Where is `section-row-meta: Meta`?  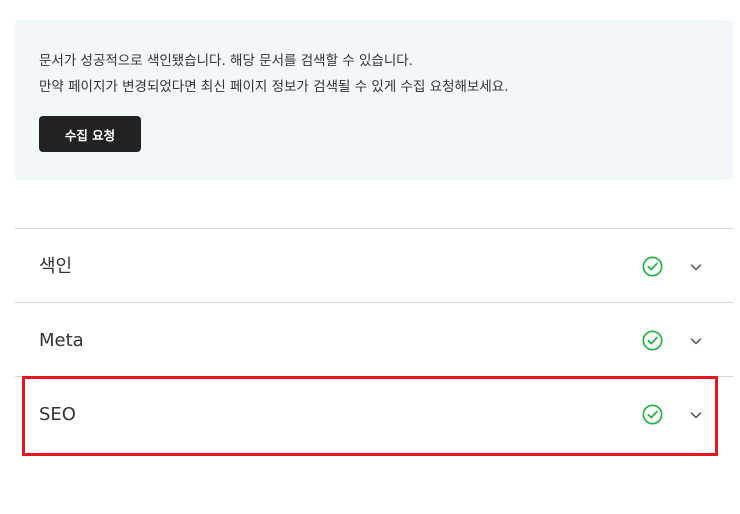 section-row-meta: Meta is located at coordinates (374, 339).